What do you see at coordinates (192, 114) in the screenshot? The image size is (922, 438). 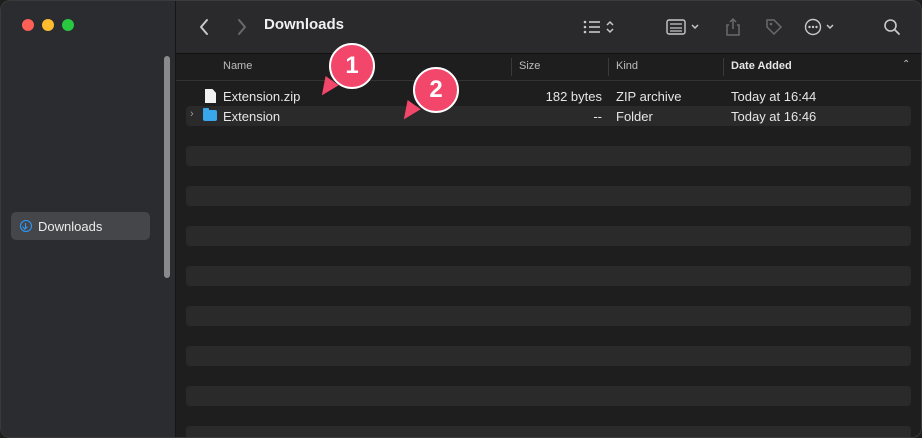 I see `disclosure-triangle-icon: ›` at bounding box center [192, 114].